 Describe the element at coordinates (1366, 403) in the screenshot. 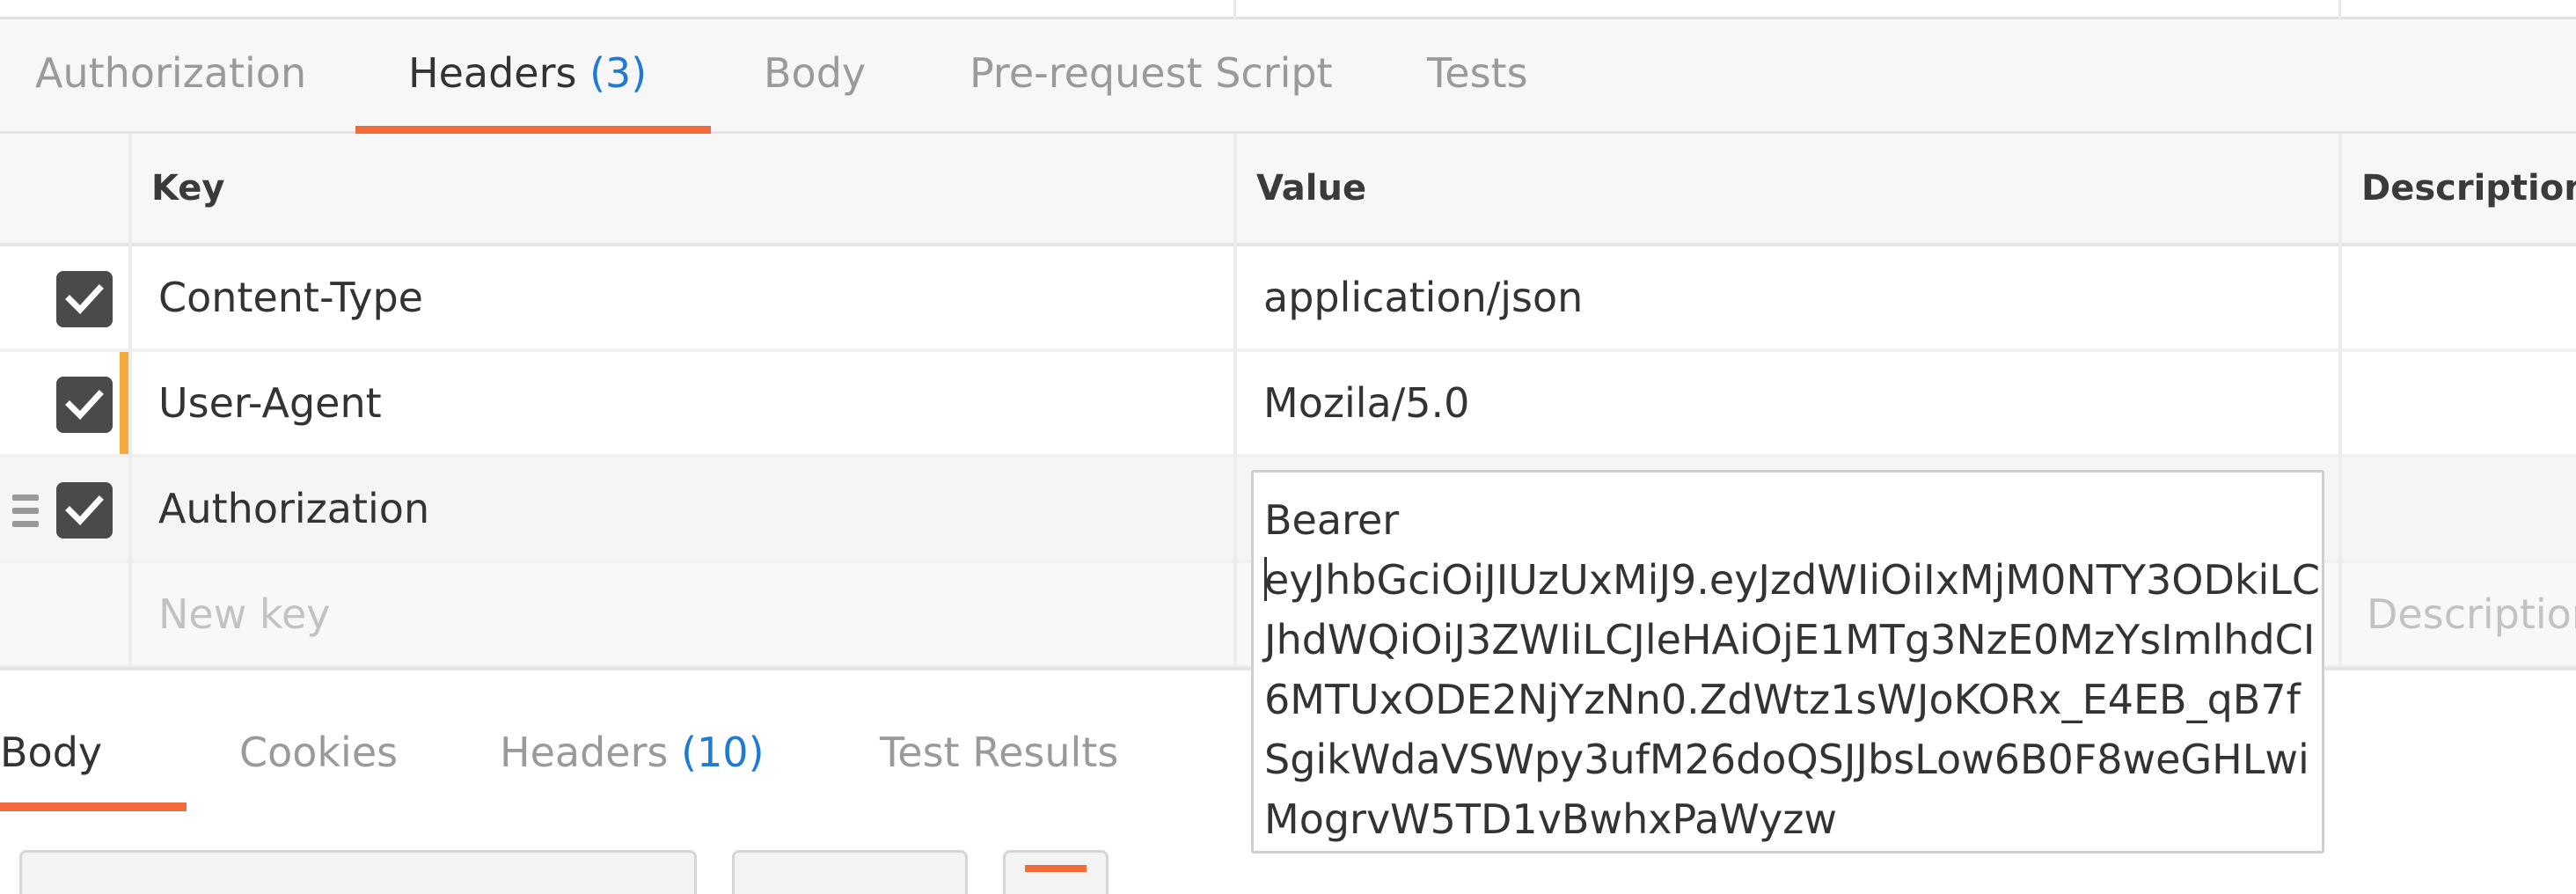

I see `header-value-cell: Mozila/5.0` at that location.